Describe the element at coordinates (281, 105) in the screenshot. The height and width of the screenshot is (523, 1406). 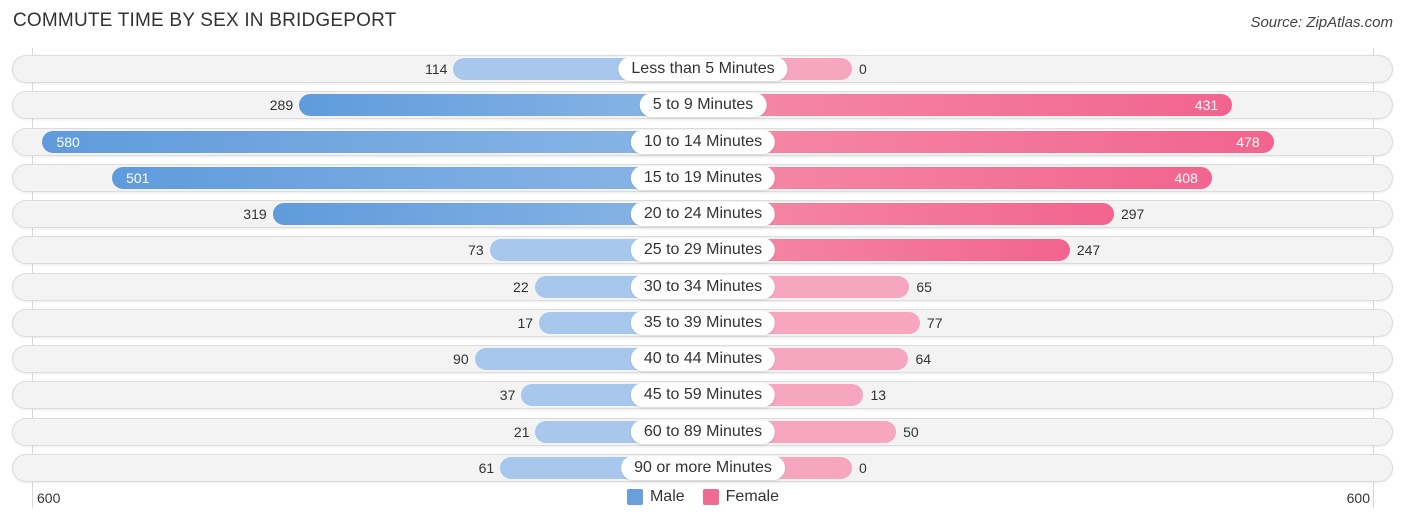
I see `value-label-male: 289` at that location.